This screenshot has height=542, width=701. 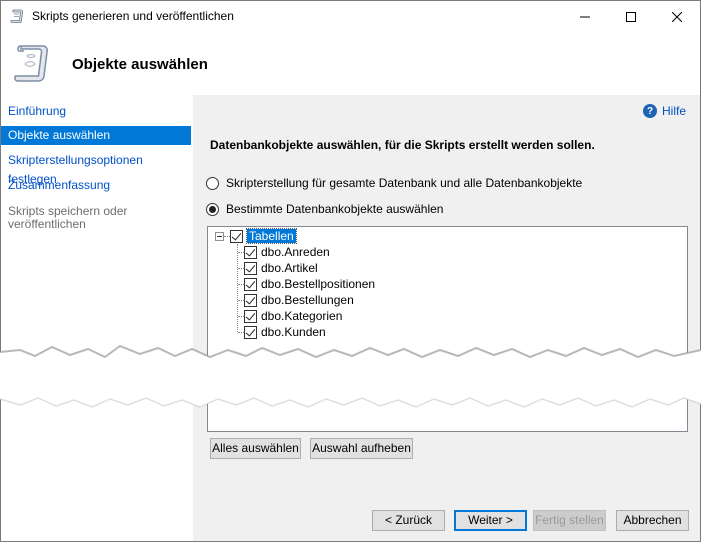 I want to click on nav-item-skripts-speichern: Skripts speichern oder veröffentlichen, so click(x=68, y=217).